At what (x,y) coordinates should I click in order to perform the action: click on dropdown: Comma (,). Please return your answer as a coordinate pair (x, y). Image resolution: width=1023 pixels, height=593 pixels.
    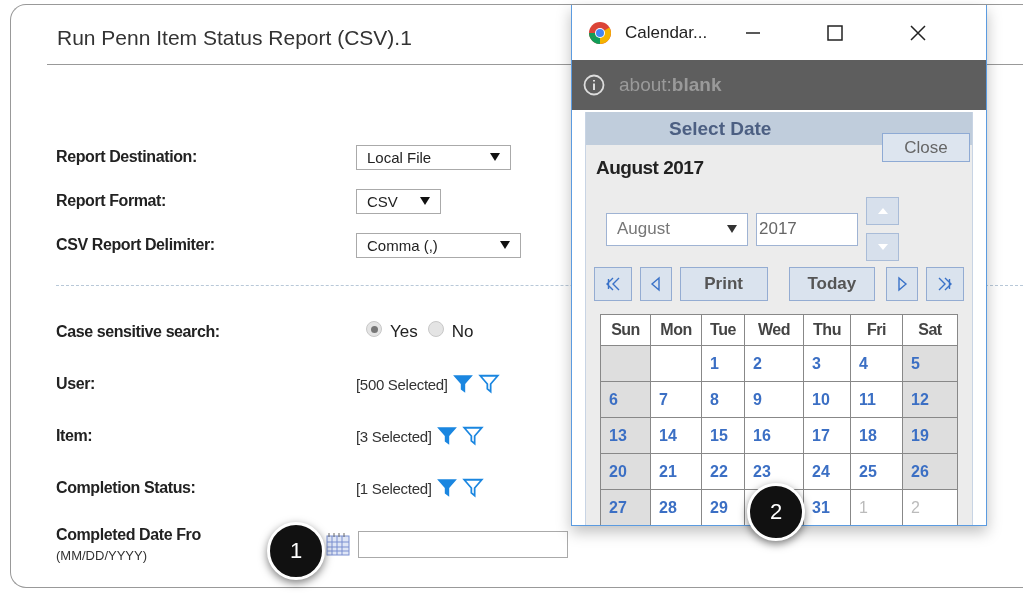
    Looking at the image, I should click on (438, 245).